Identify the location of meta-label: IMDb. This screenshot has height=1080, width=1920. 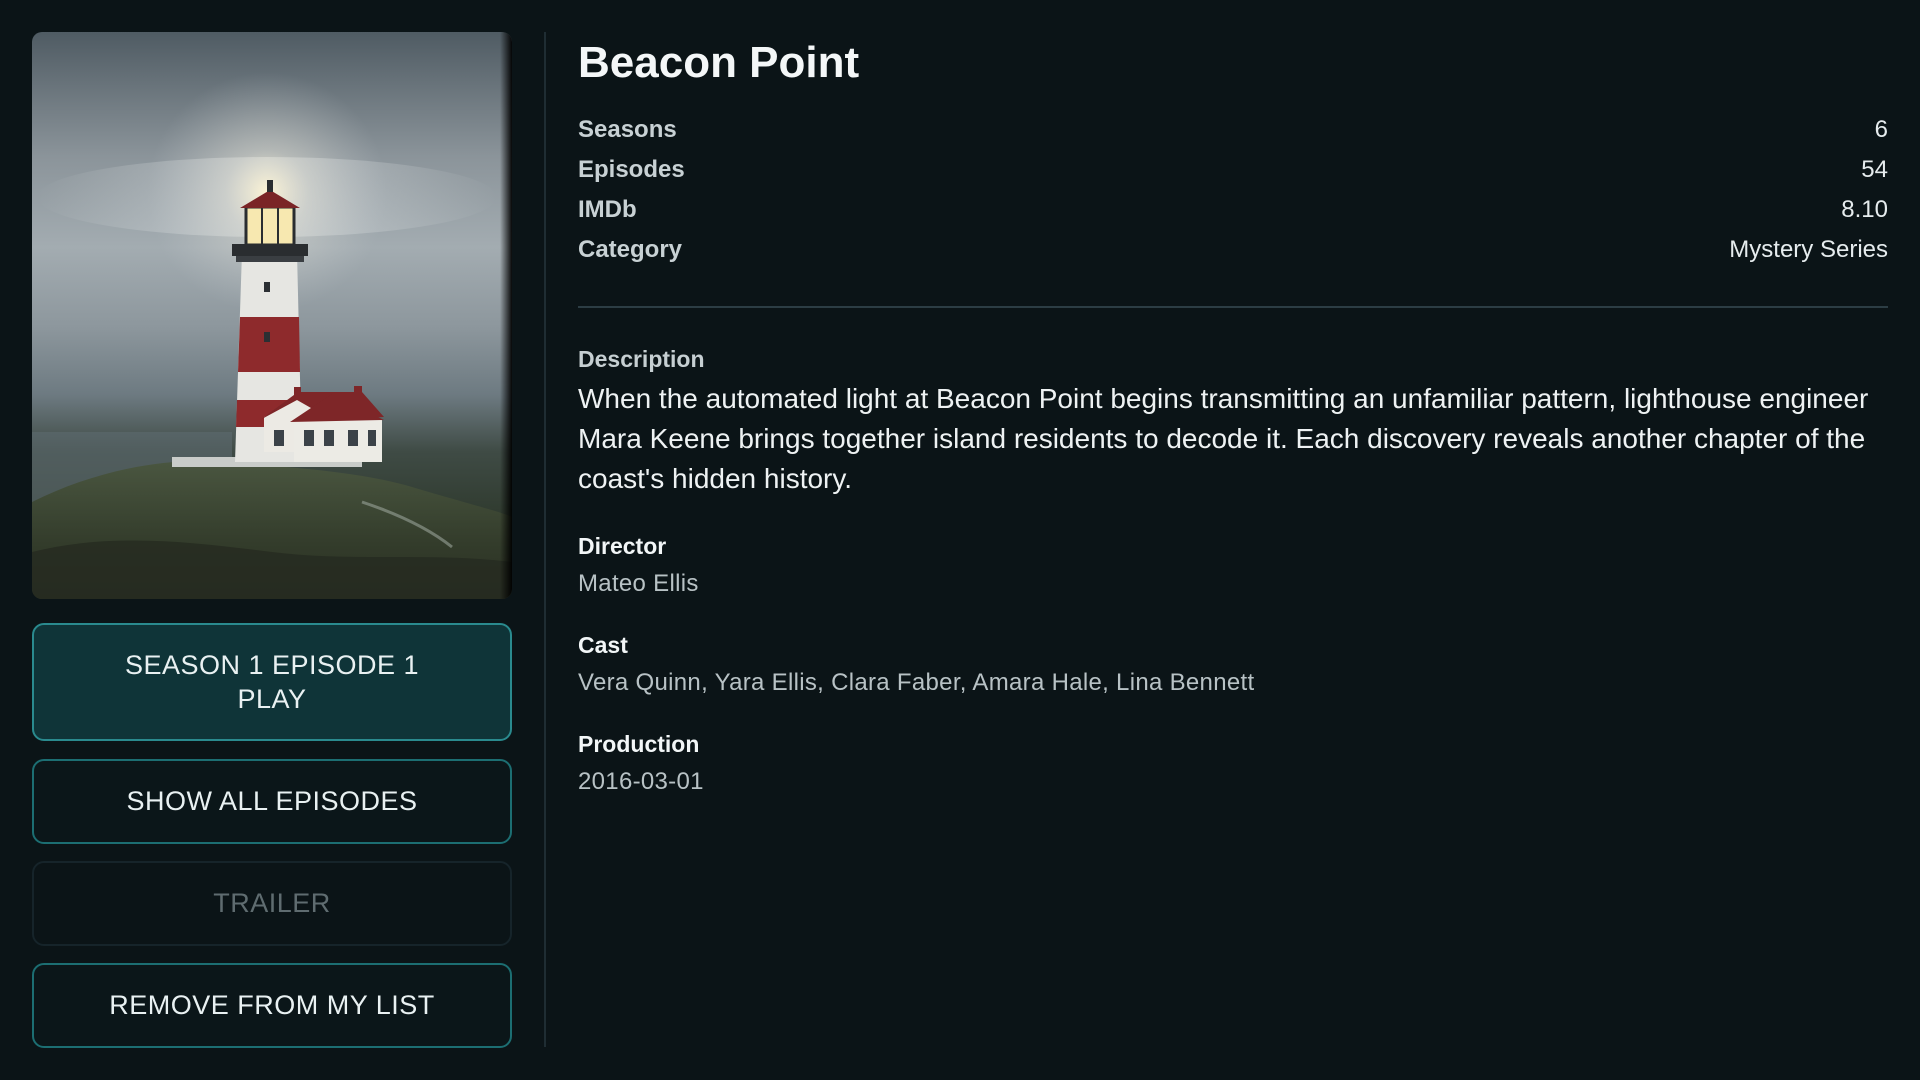
(607, 209).